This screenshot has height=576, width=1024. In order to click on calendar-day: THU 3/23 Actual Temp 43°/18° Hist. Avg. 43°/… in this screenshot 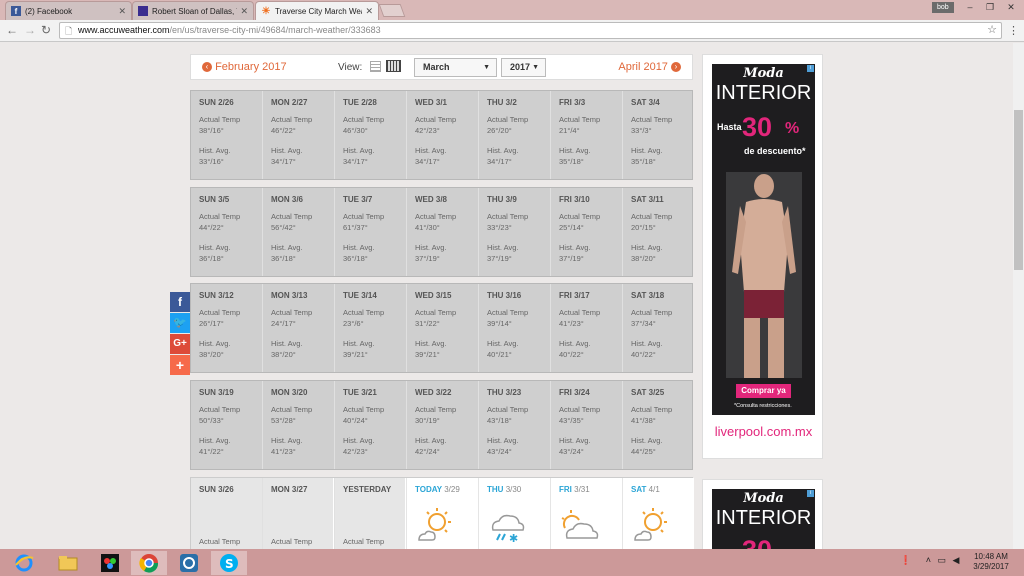, I will do `click(514, 425)`.